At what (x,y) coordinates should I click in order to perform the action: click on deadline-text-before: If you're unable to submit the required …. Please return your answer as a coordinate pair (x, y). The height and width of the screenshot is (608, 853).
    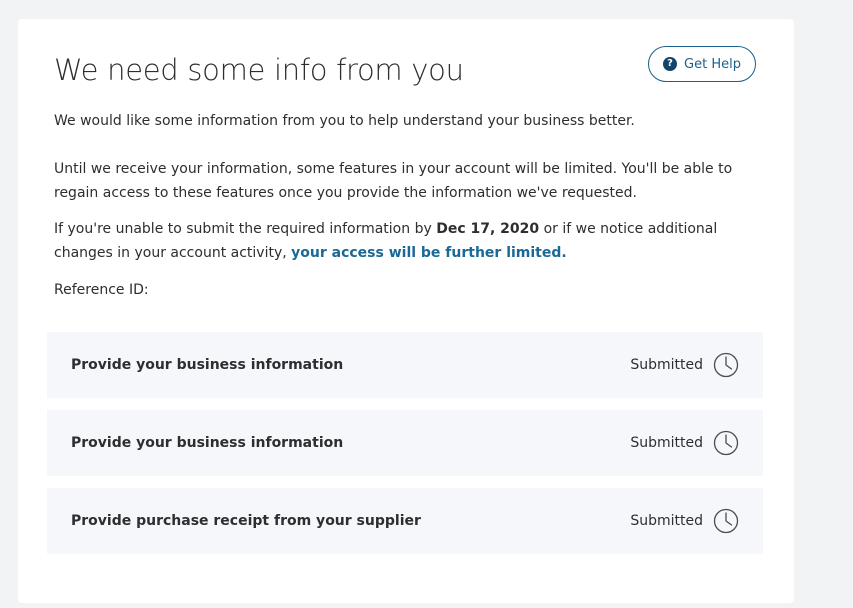
    Looking at the image, I should click on (245, 229).